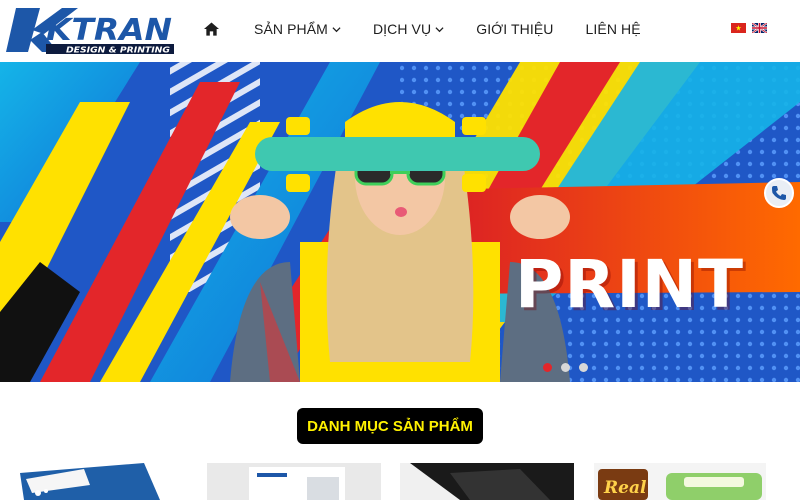 This screenshot has height=500, width=800. What do you see at coordinates (390, 426) in the screenshot?
I see `section-title-categories: DANH MỤC SẢN PHẨM` at bounding box center [390, 426].